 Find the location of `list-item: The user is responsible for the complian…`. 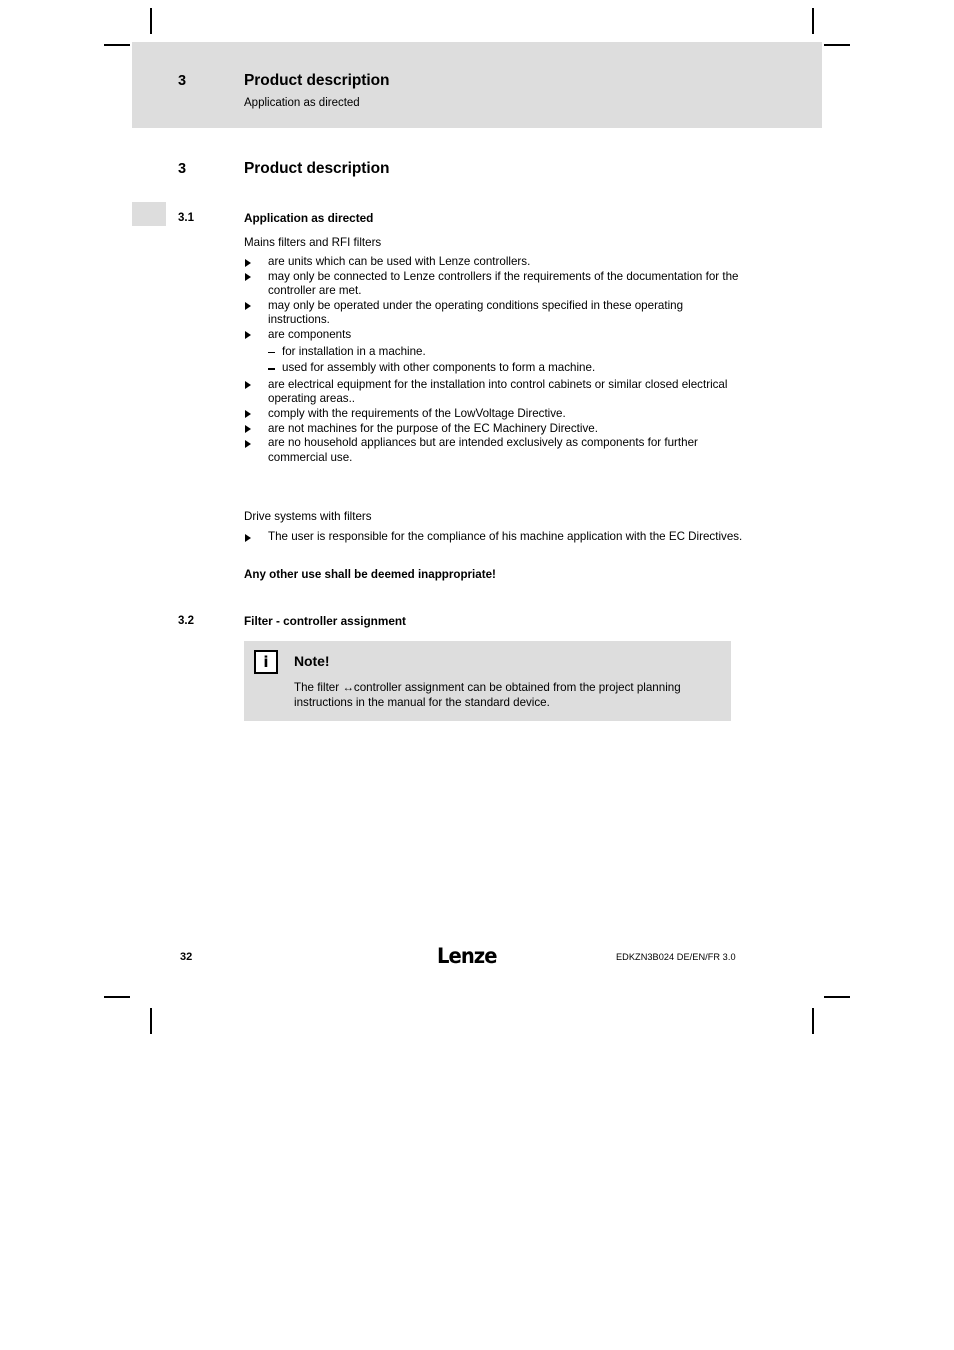

list-item: The user is responsible for the complian… is located at coordinates (494, 537).